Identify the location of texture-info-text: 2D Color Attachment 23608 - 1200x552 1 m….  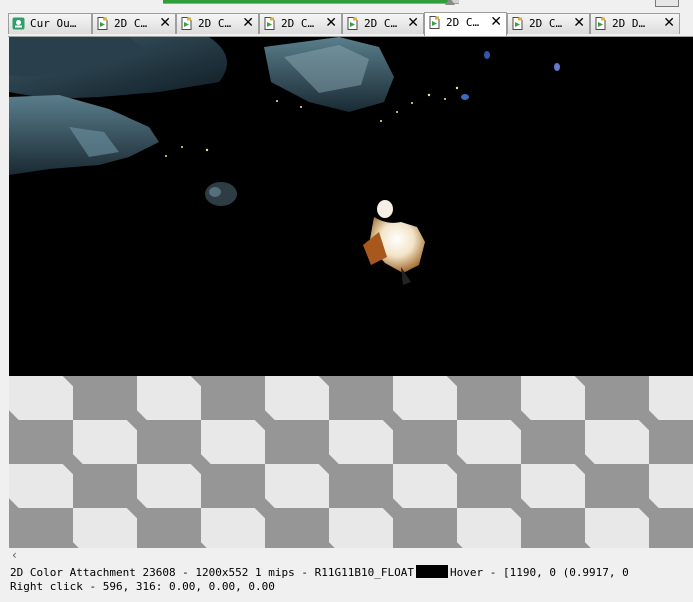
(212, 572).